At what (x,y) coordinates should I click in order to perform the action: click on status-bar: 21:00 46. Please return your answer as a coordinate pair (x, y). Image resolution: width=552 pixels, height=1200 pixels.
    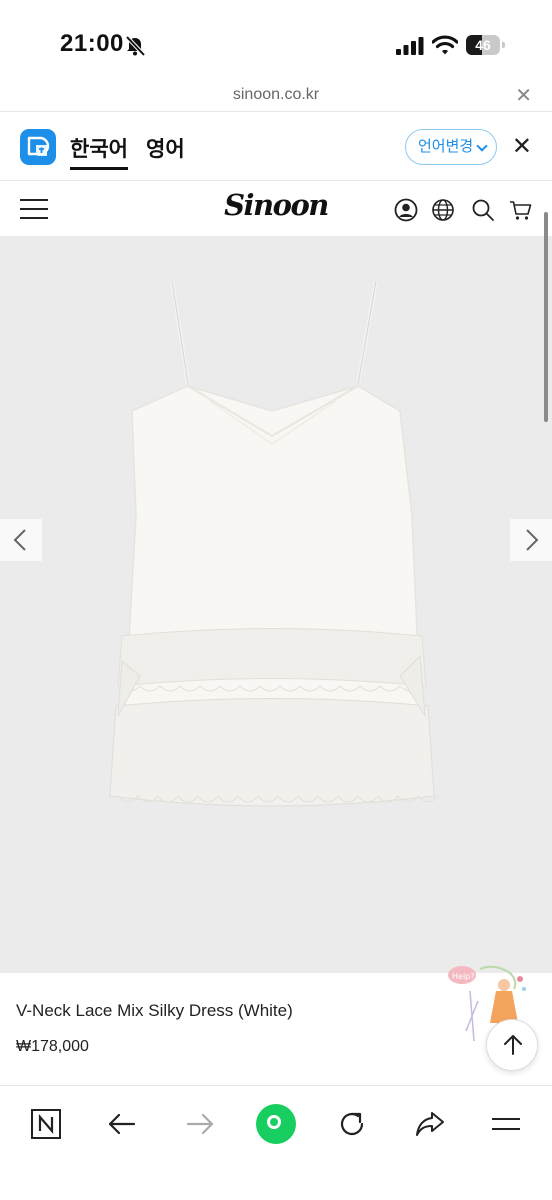
    Looking at the image, I should click on (276, 42).